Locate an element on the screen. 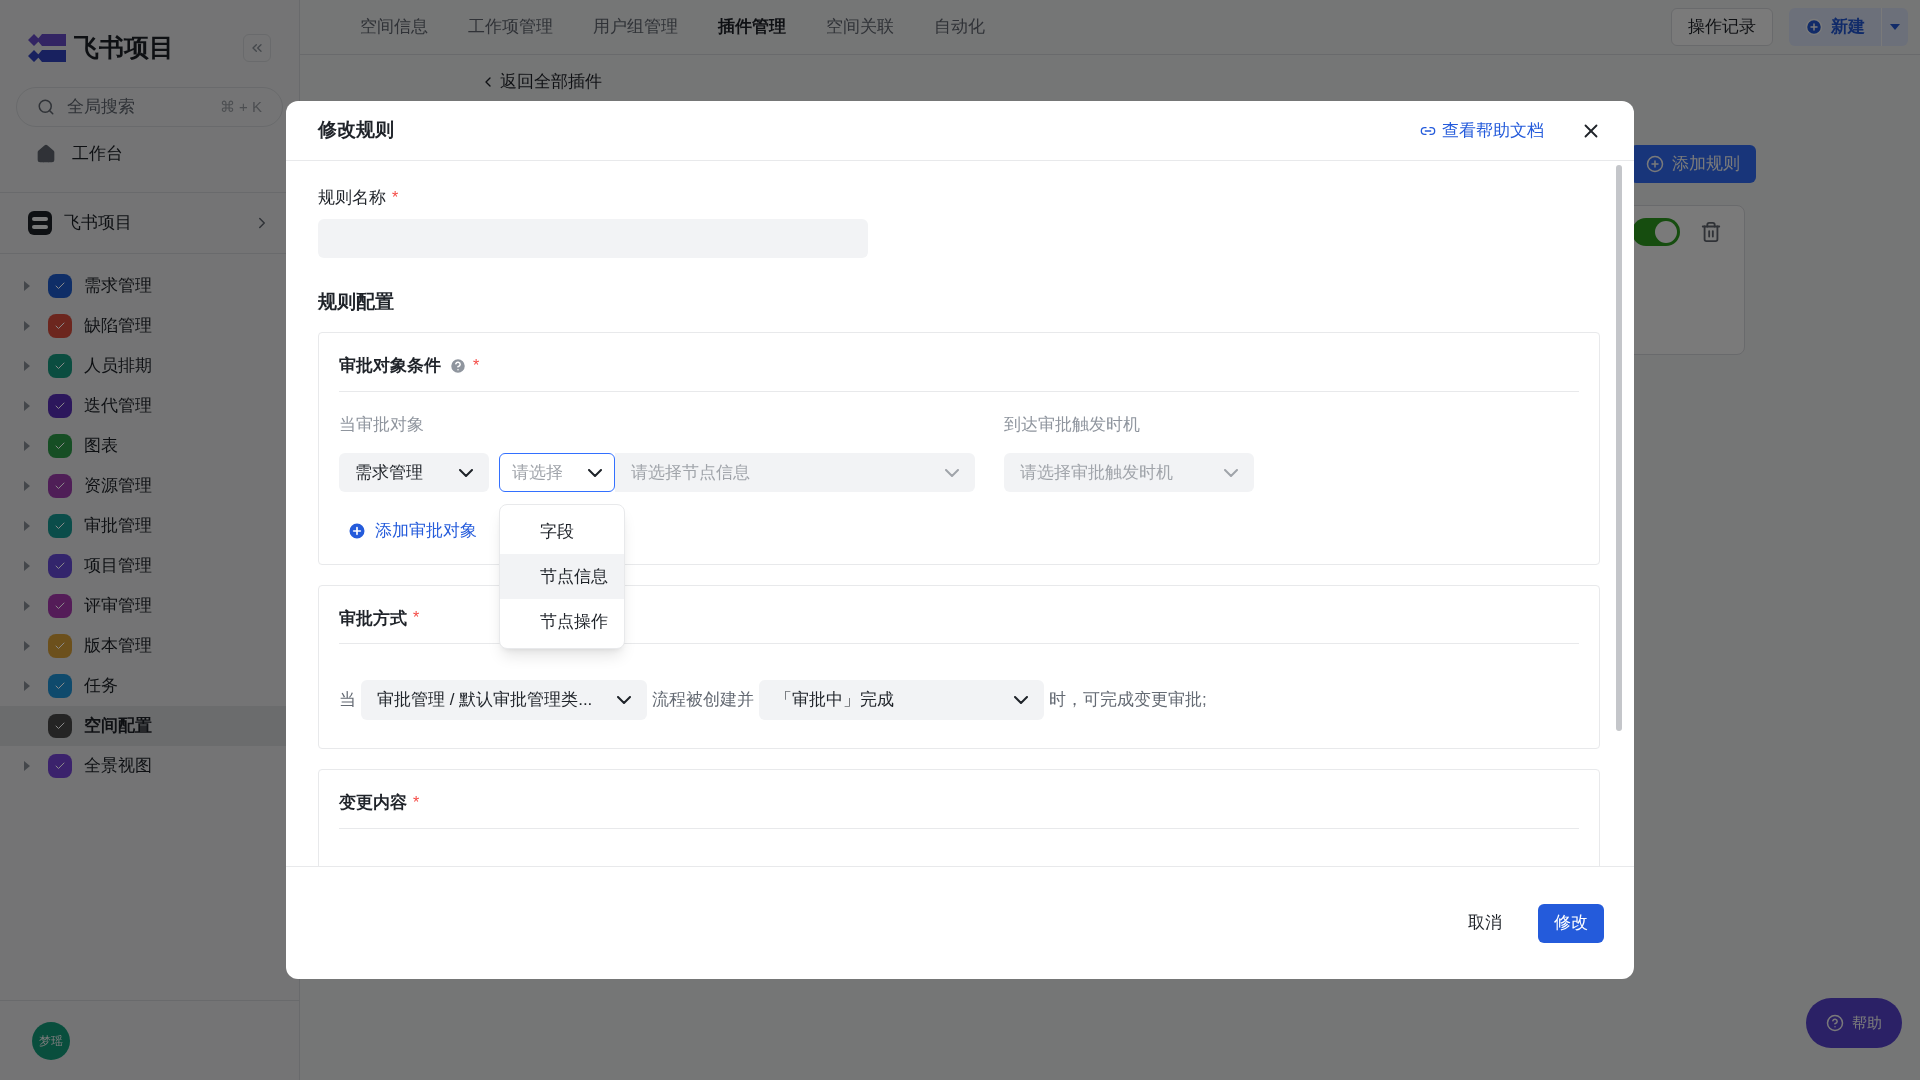  nav-item: 迭代管理 is located at coordinates (149, 406).